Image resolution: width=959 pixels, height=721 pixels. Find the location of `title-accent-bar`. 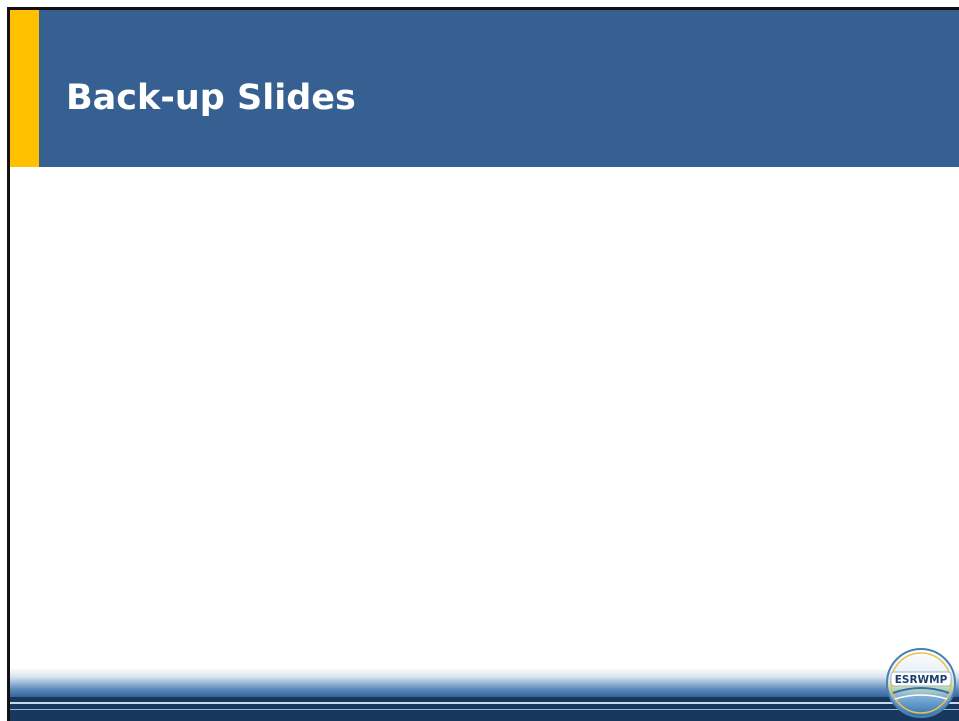

title-accent-bar is located at coordinates (24, 88).